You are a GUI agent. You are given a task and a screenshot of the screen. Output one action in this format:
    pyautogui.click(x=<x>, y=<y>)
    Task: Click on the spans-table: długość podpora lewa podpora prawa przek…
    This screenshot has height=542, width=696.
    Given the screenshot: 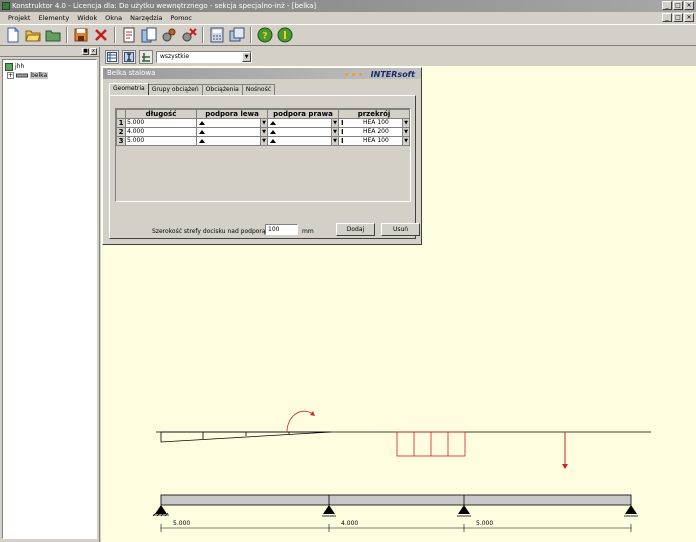 What is the action you would take?
    pyautogui.click(x=263, y=155)
    